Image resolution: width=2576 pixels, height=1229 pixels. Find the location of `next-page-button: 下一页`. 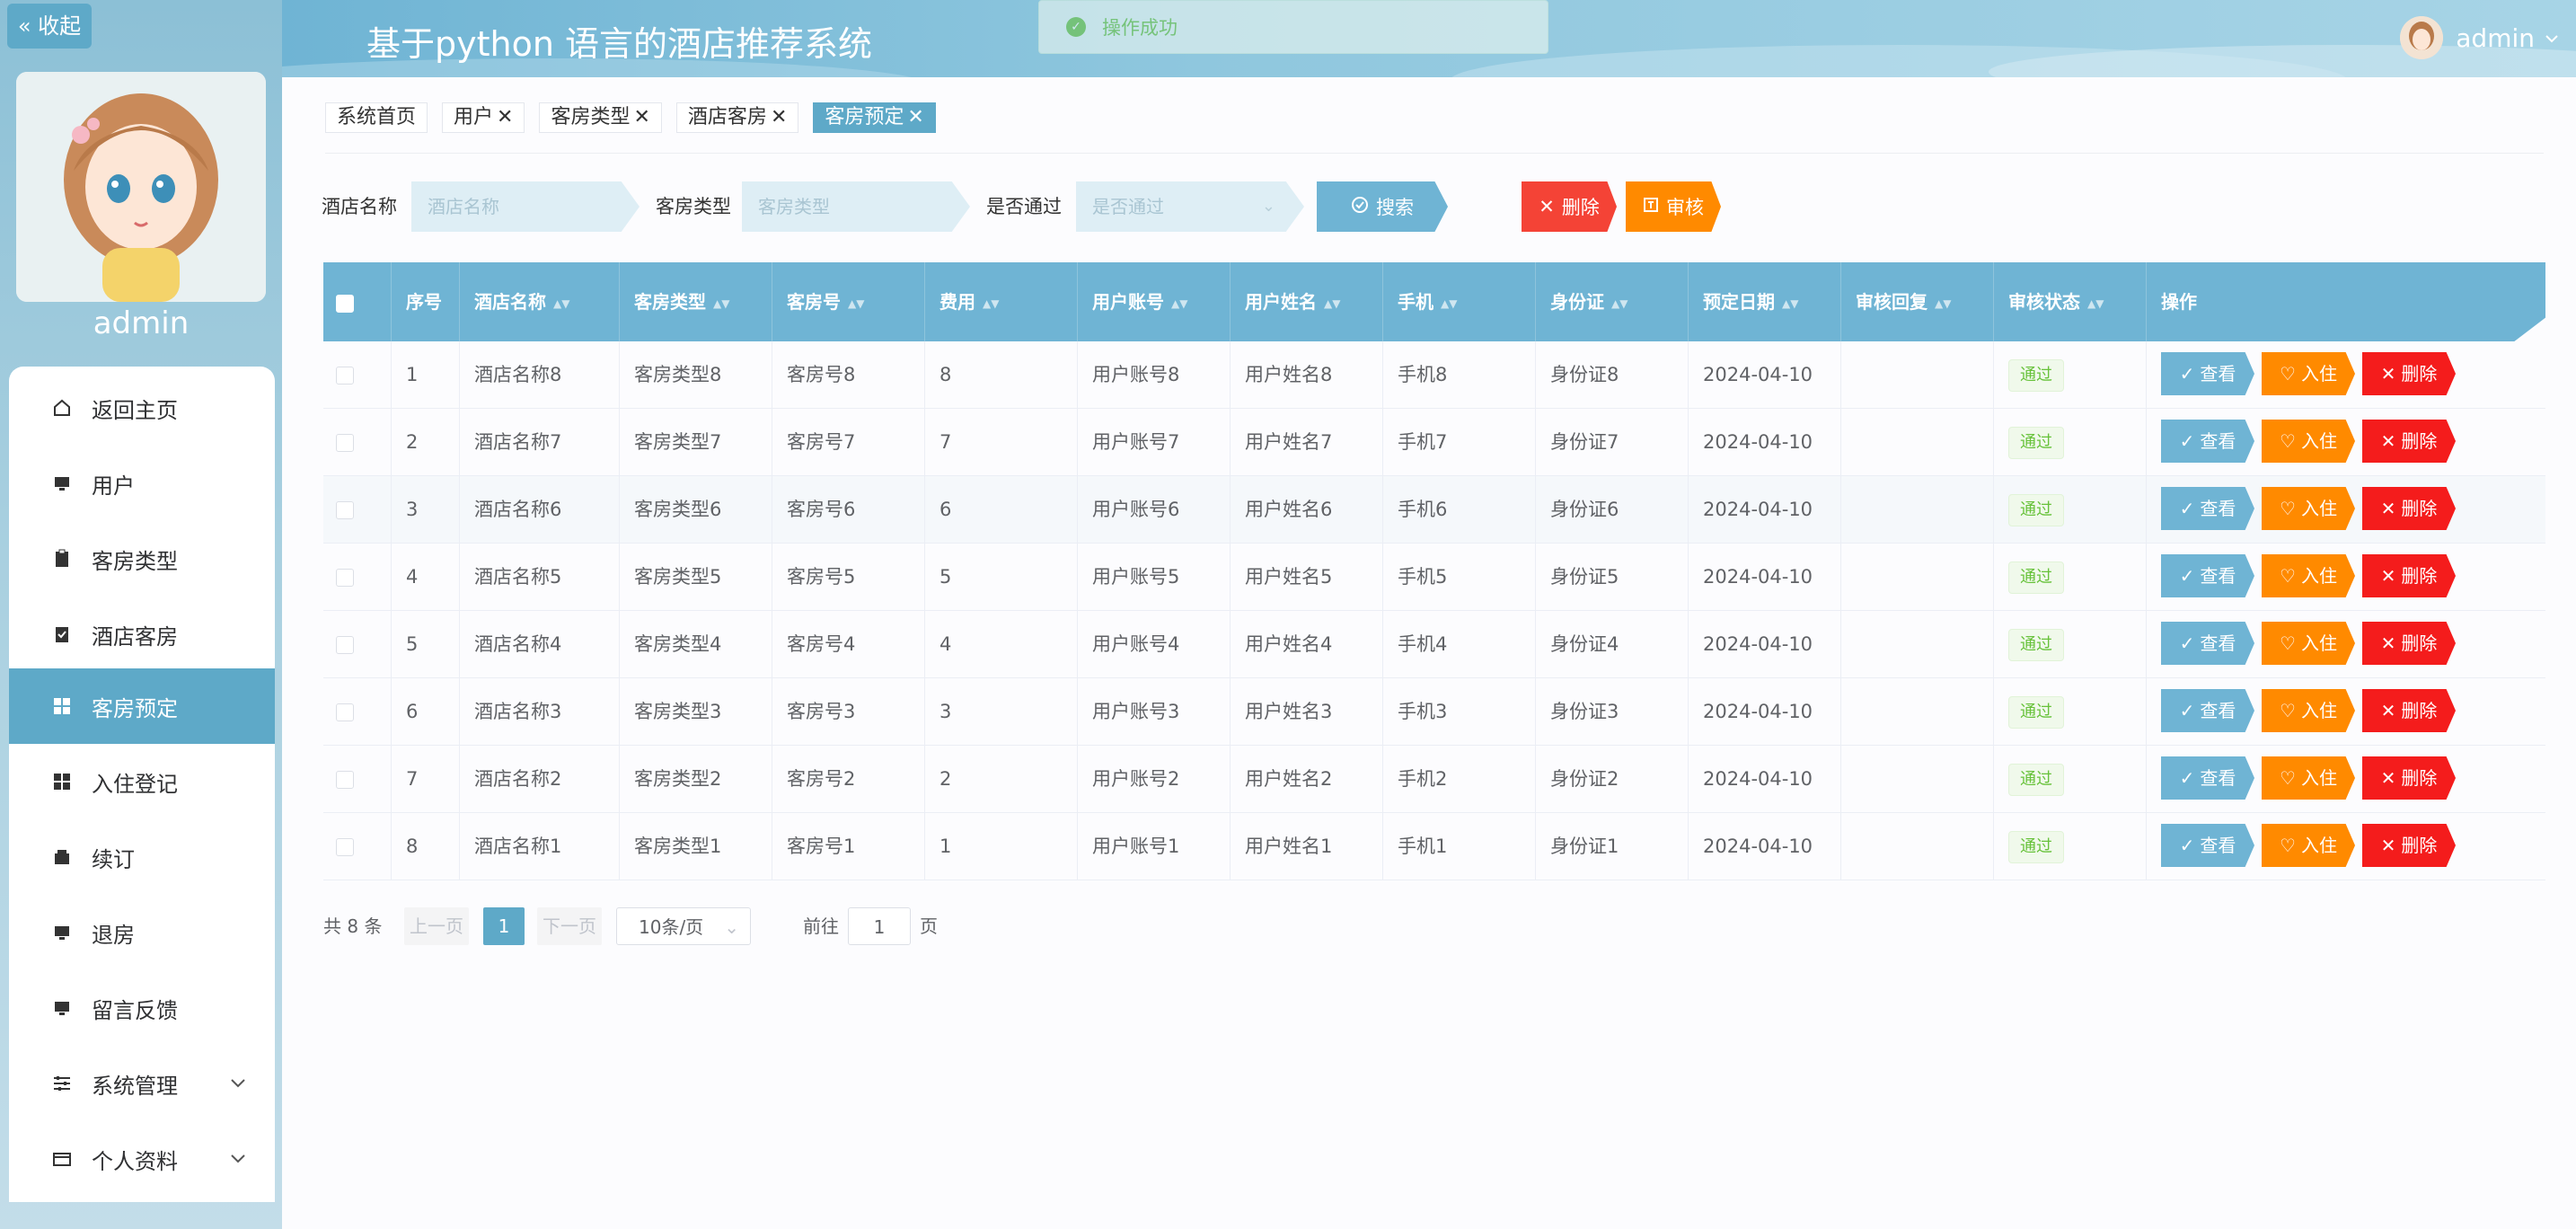

next-page-button: 下一页 is located at coordinates (569, 926).